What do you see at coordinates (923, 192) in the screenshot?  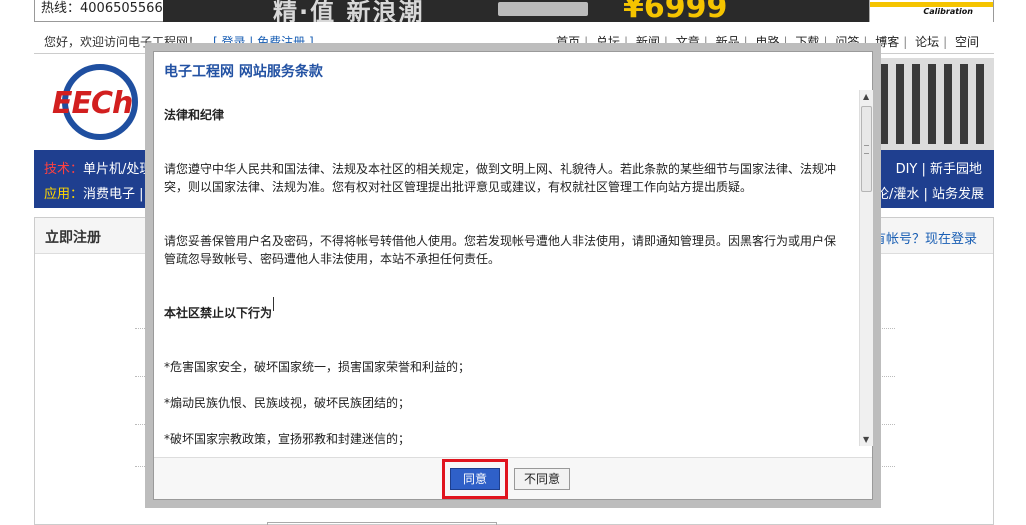 I see `discussion-links: 讨论/灌水 | 站务发展` at bounding box center [923, 192].